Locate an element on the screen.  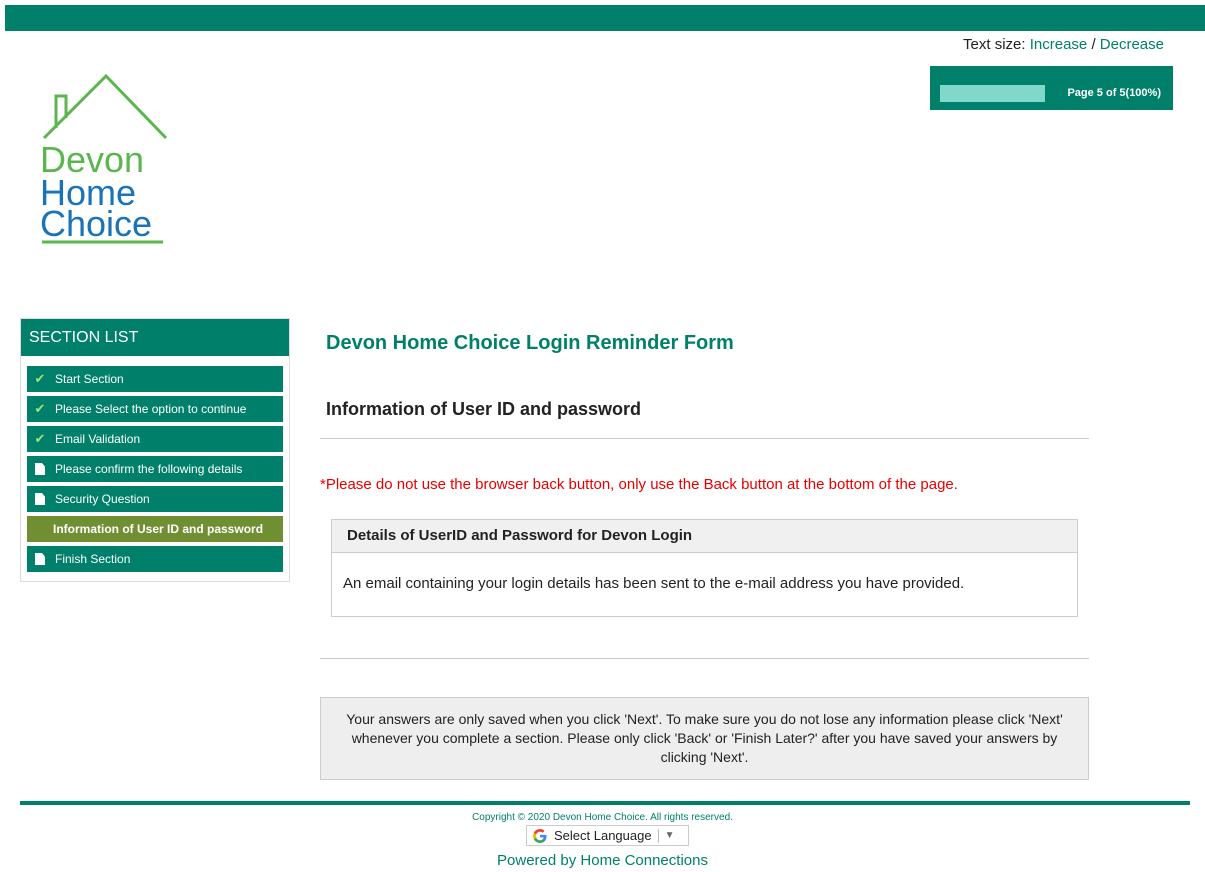
text-size-controls: Text size: Increase / Decrease is located at coordinates (1063, 44).